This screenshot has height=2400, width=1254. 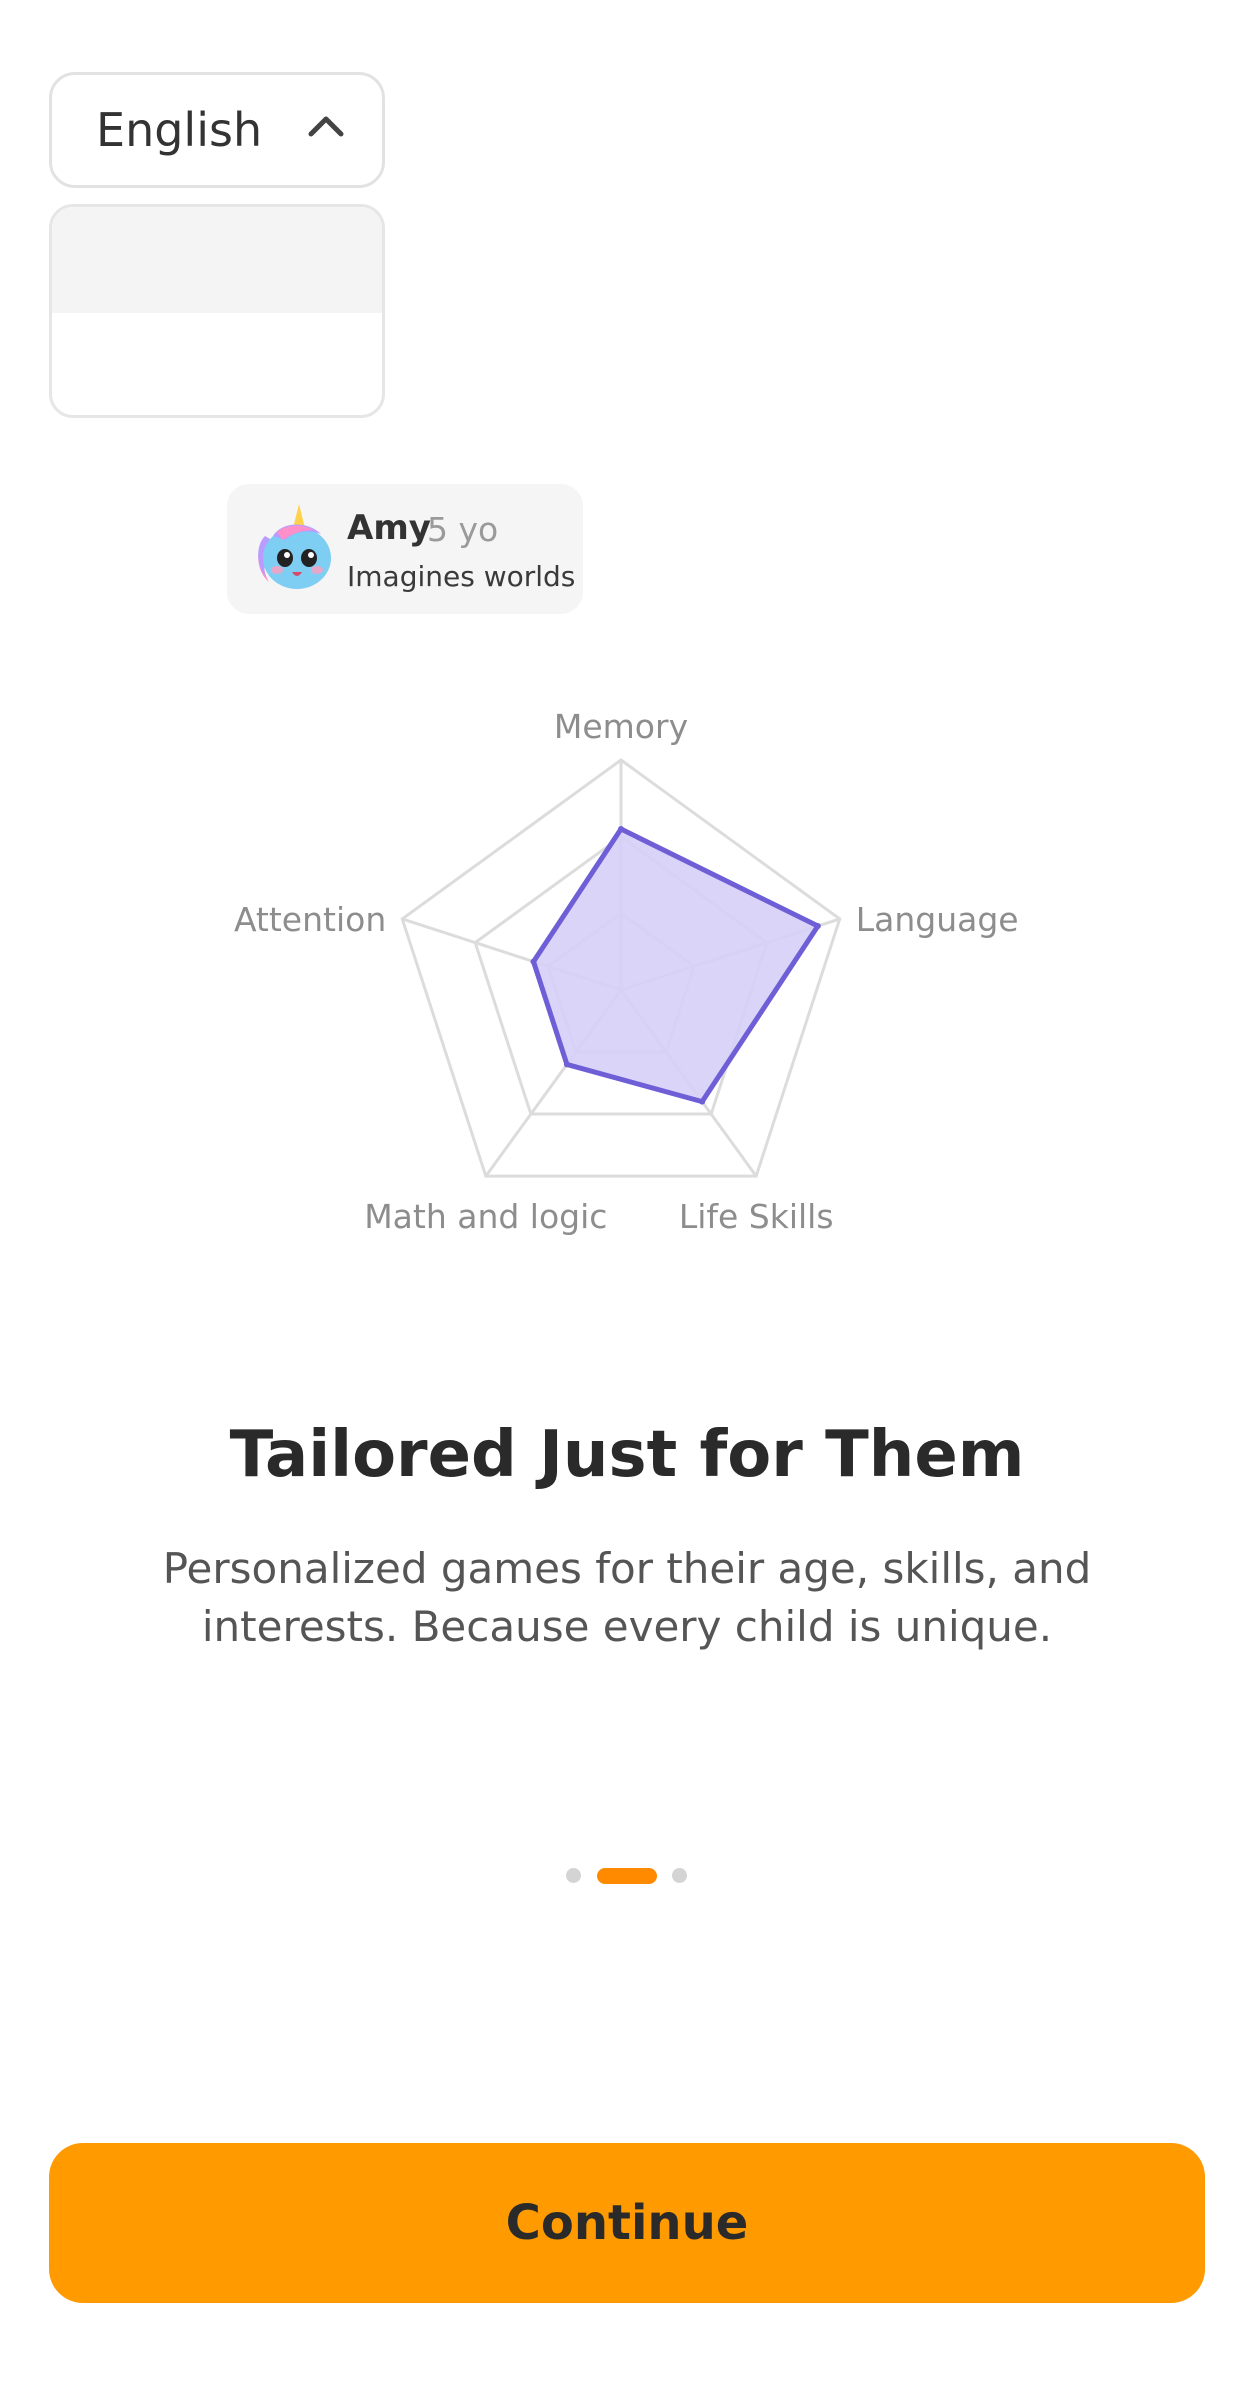 What do you see at coordinates (405, 549) in the screenshot?
I see `child-profile-card: Amy 5 yo Imagines worlds` at bounding box center [405, 549].